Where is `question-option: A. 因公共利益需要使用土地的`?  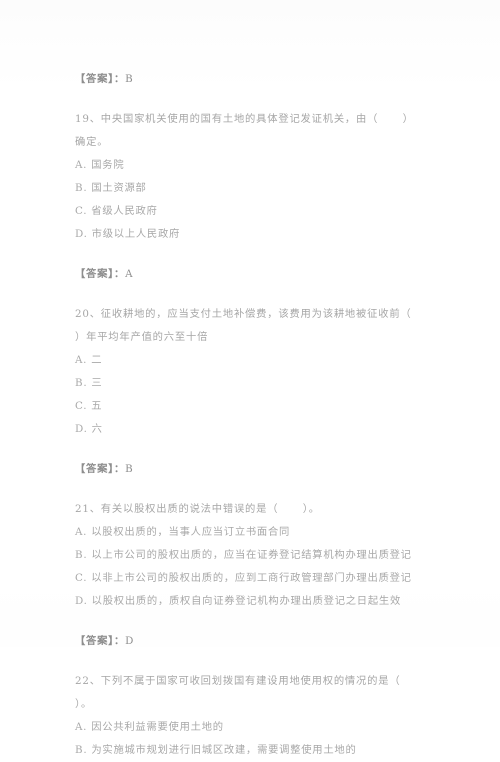 question-option: A. 因公共利益需要使用土地的 is located at coordinates (149, 727).